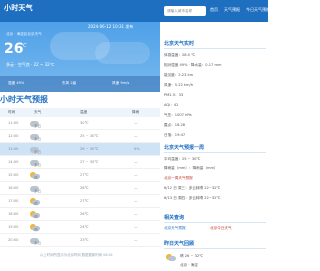 The image size is (320, 271). I want to click on row-time: 19:00, so click(13, 227).